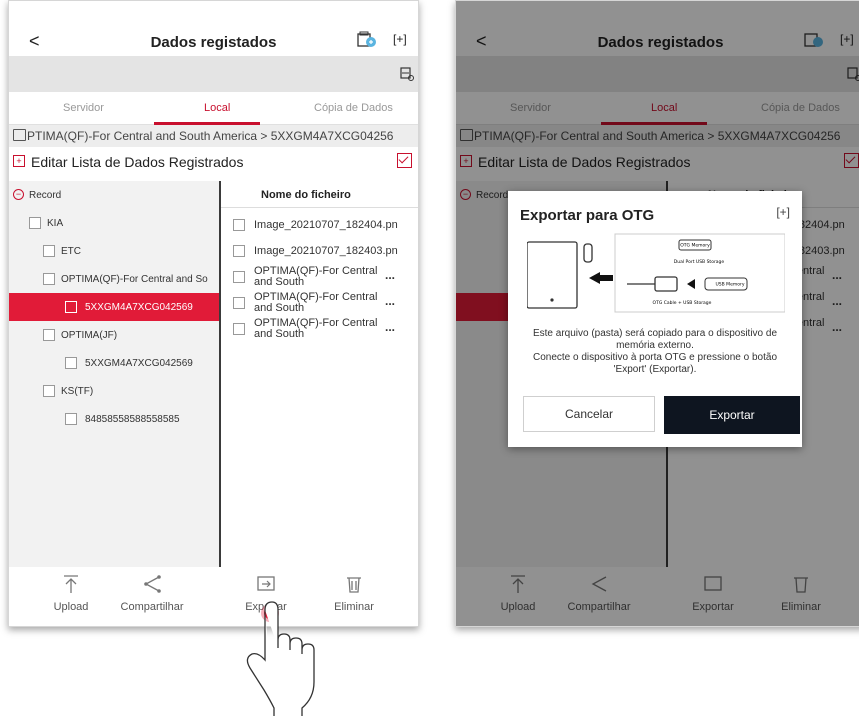  Describe the element at coordinates (730, 285) in the screenshot. I see `usb-memory-label: USB Memory` at that location.